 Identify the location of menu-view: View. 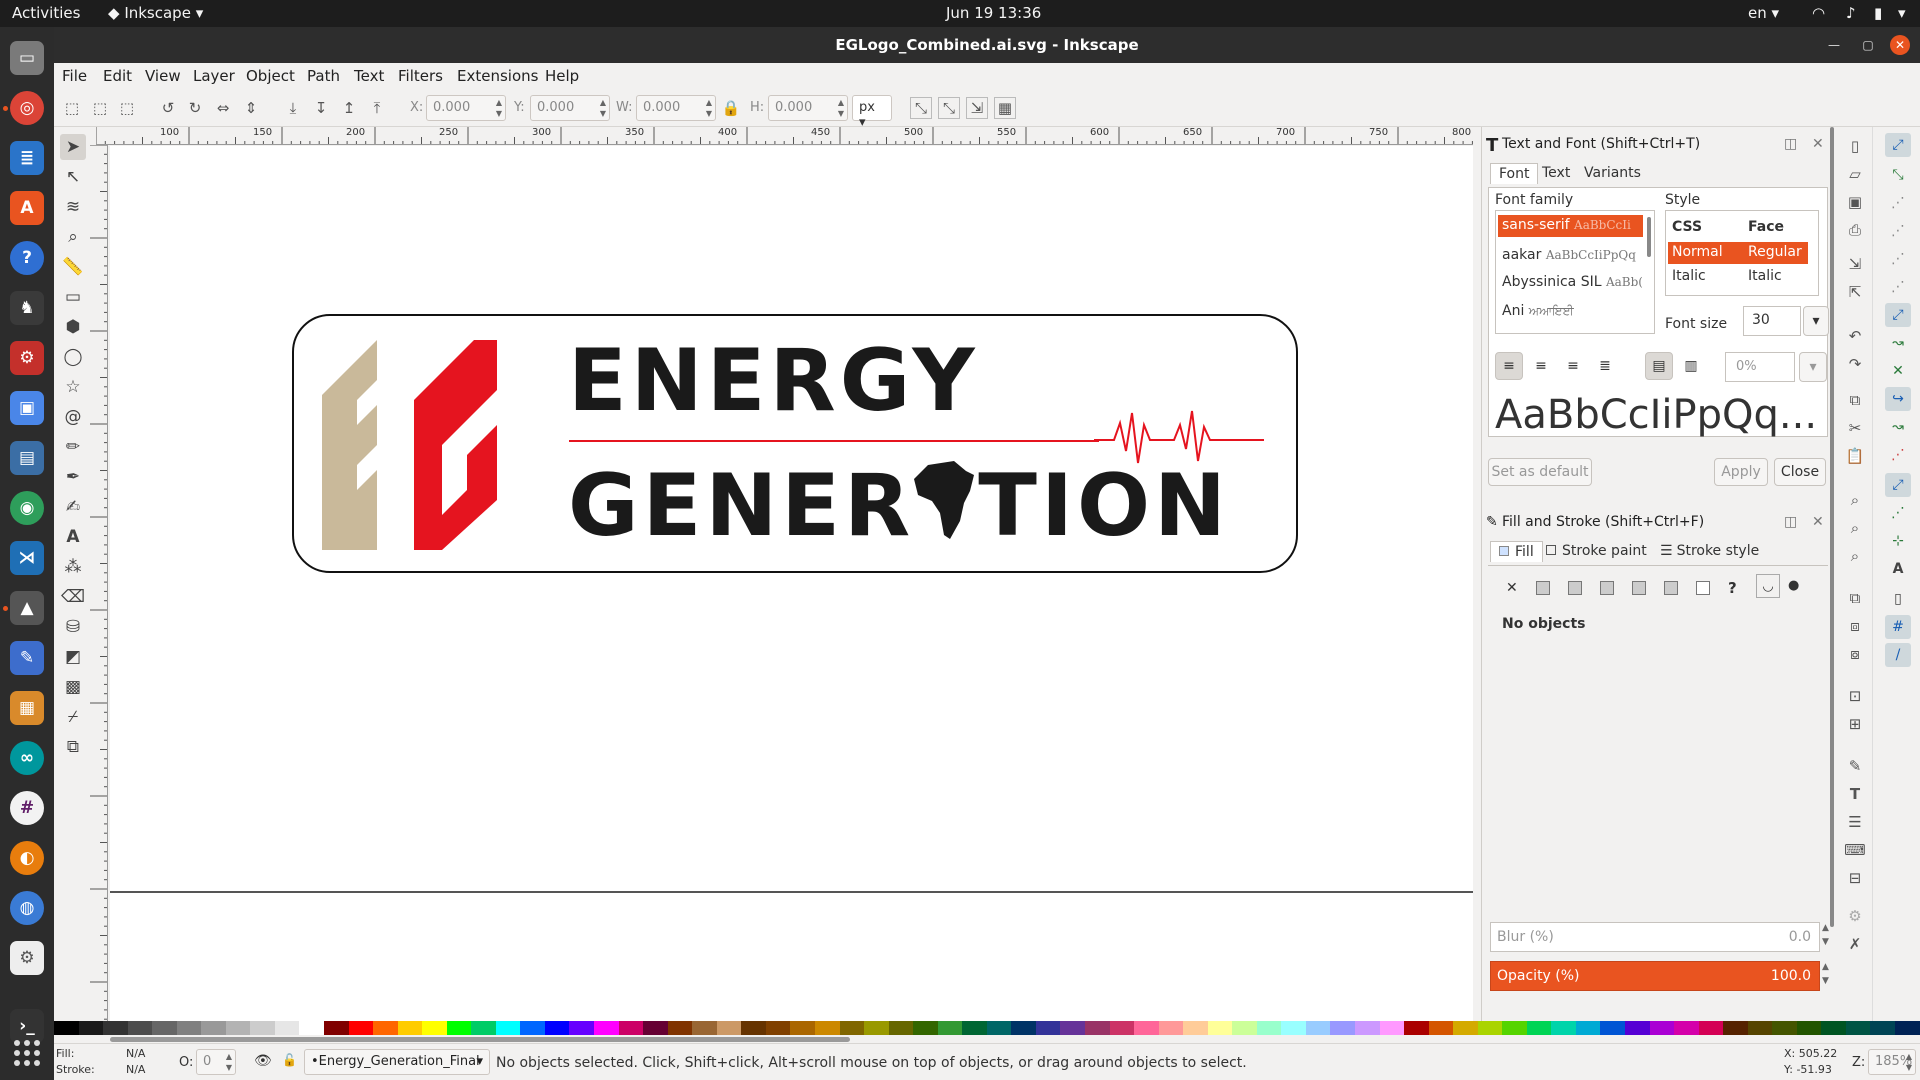
(163, 76).